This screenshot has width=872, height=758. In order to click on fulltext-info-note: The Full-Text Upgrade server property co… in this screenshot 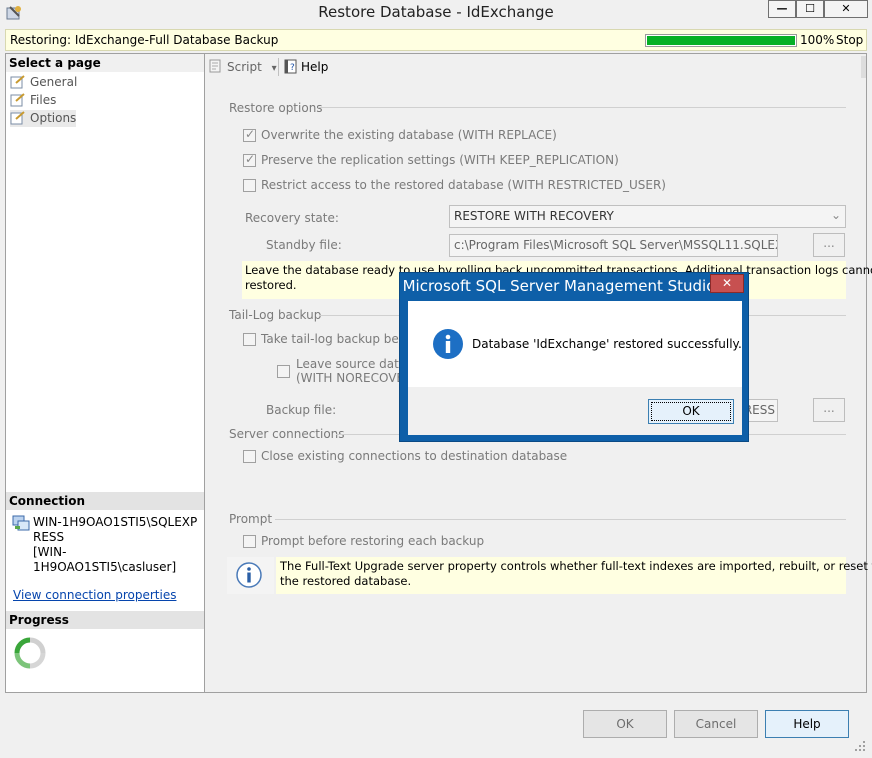, I will do `click(574, 575)`.